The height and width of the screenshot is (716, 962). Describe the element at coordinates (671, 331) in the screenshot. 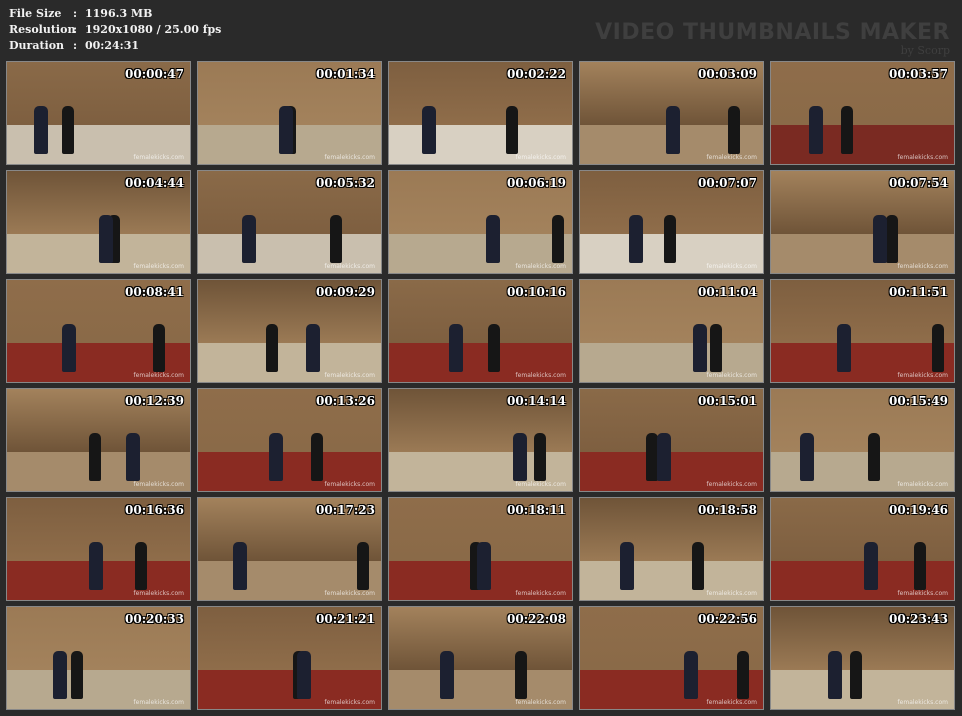

I see `video-thumbnail: 00:11:04 femalekicks.com` at that location.